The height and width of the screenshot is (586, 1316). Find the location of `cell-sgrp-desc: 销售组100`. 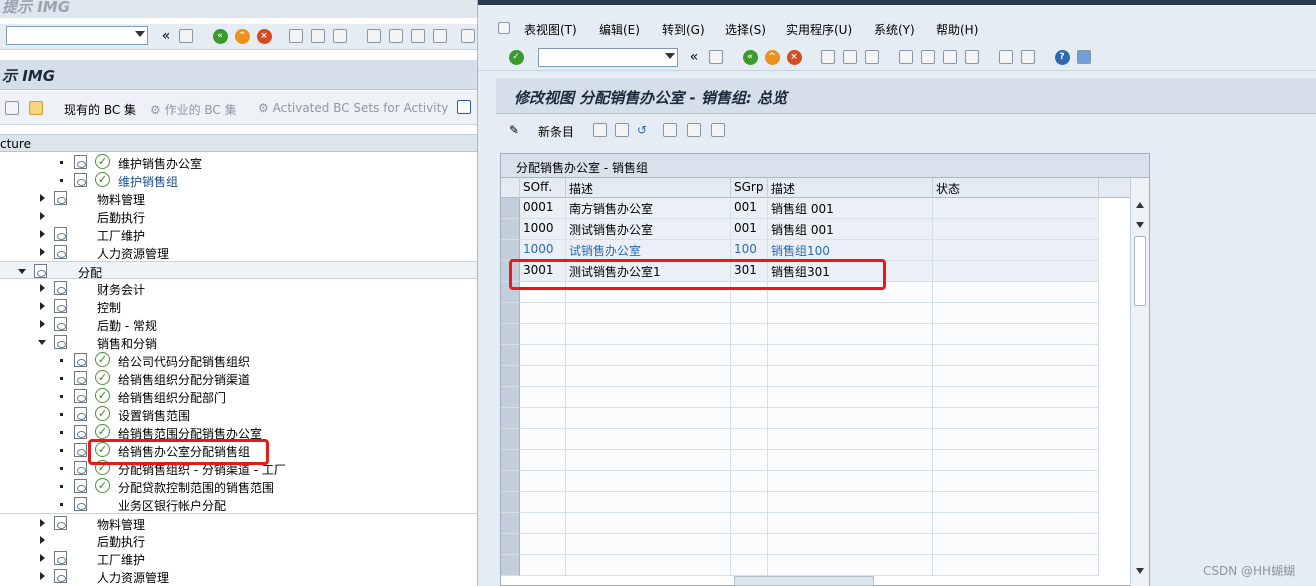

cell-sgrp-desc: 销售组100 is located at coordinates (850, 250).